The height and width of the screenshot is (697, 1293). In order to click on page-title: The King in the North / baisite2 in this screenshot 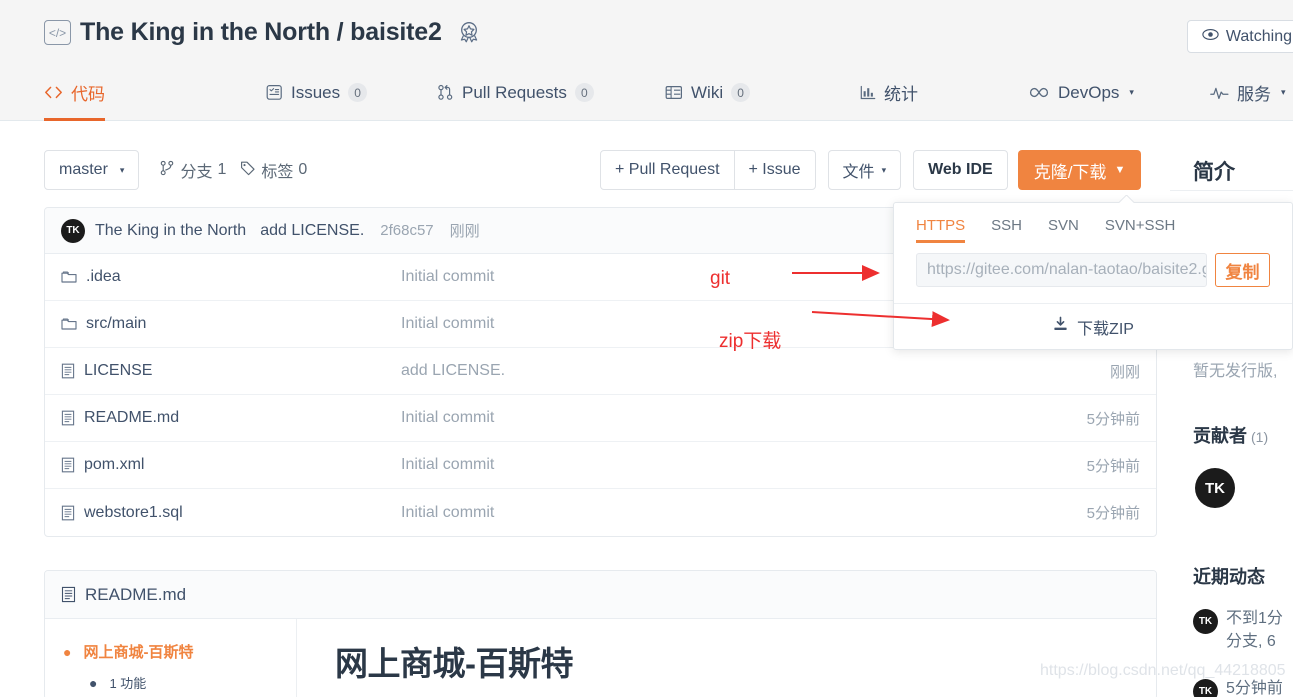, I will do `click(261, 32)`.